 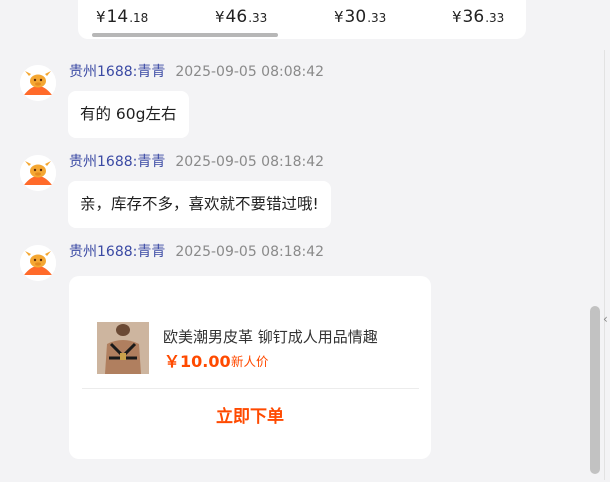 What do you see at coordinates (302, 17) in the screenshot?
I see `price-row: ¥14.18 ¥46.33 ¥30.33 ¥36.33` at bounding box center [302, 17].